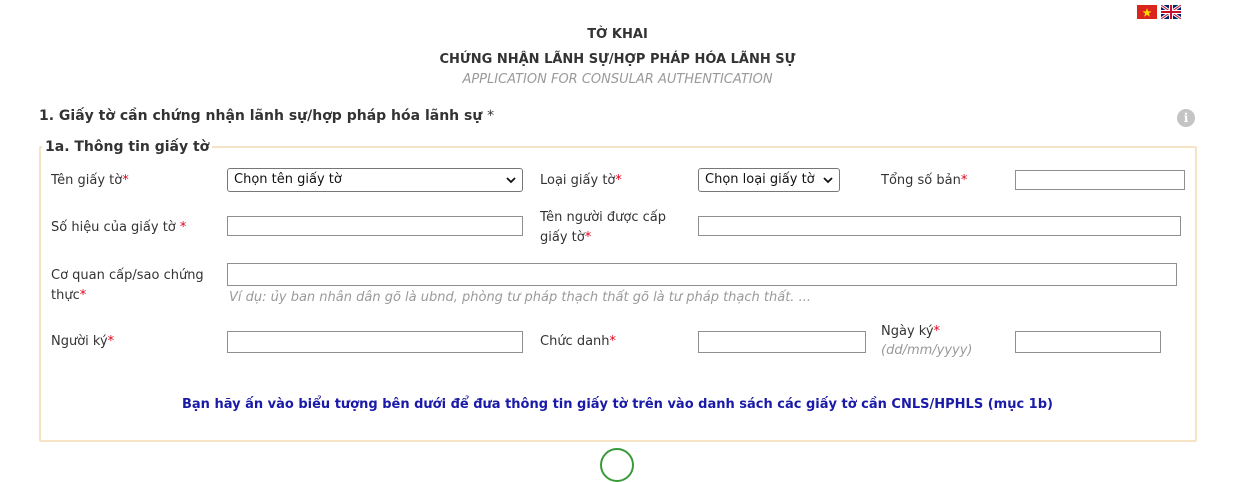 This screenshot has width=1235, height=482. Describe the element at coordinates (617, 465) in the screenshot. I see `add-document-icon` at that location.